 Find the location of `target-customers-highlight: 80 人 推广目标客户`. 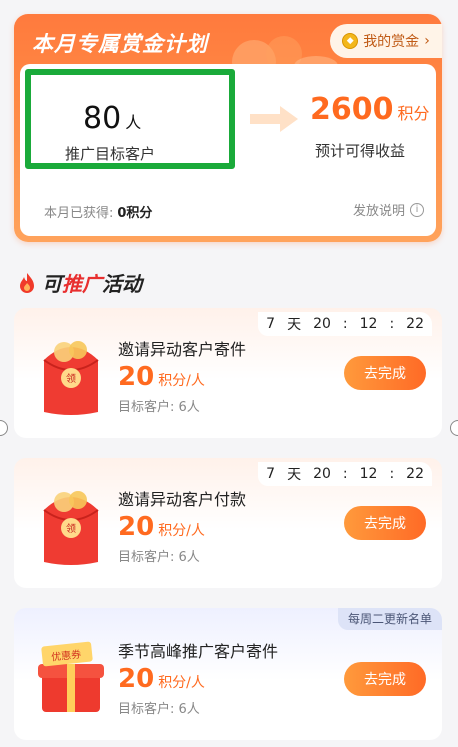

target-customers-highlight: 80 人 推广目标客户 is located at coordinates (130, 119).